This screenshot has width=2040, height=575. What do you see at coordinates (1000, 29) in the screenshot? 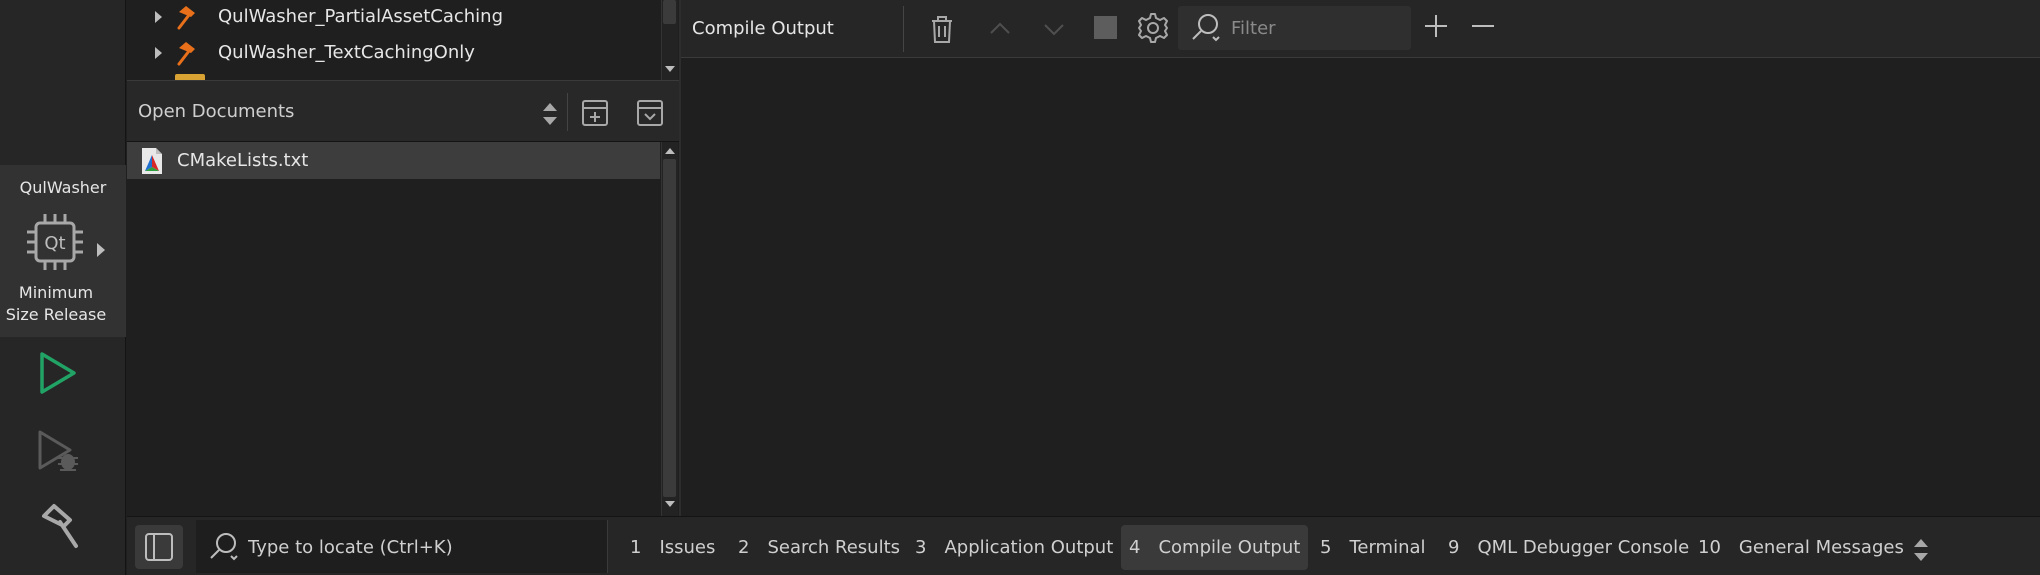
I see `previous-item-chevron-up-icon` at bounding box center [1000, 29].